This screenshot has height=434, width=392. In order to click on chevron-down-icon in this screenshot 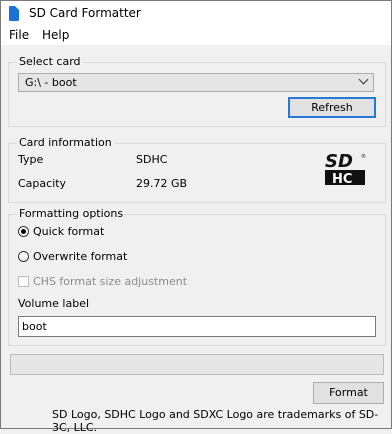, I will do `click(363, 79)`.